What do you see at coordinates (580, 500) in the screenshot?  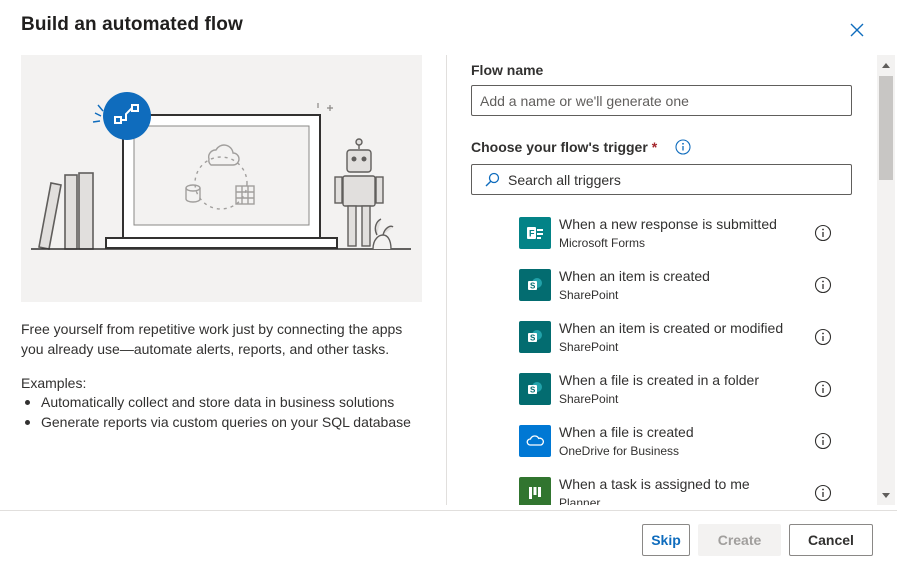 I see `trigger-connector: Planner` at bounding box center [580, 500].